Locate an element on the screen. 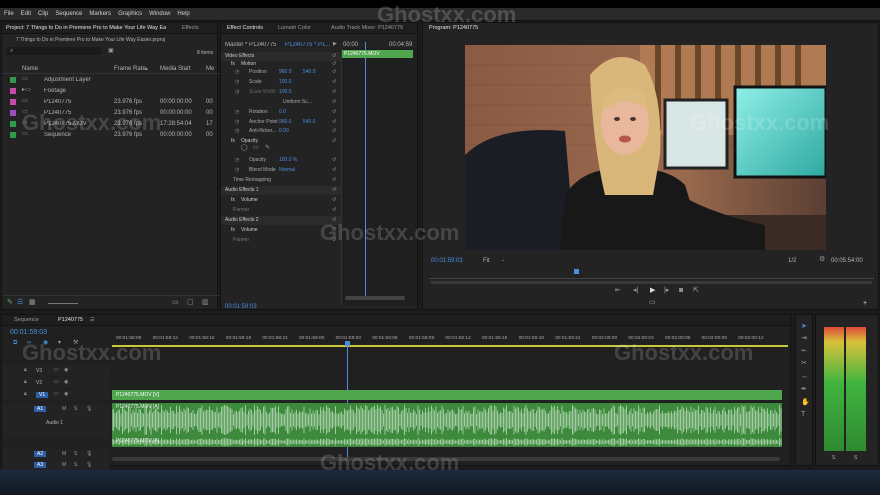 Image resolution: width=880 pixels, height=495 pixels. effect-value: 100.0 % is located at coordinates (288, 160).